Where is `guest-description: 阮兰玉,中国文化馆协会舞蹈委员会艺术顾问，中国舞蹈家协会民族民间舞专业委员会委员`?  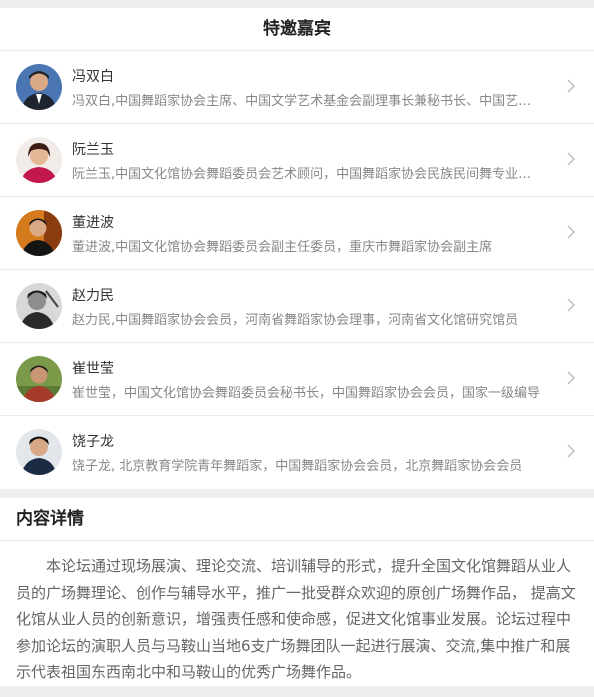 guest-description: 阮兰玉,中国文化馆协会舞蹈委员会艺术顾问，中国舞蹈家协会民族民间舞专业委员会委员 is located at coordinates (307, 174).